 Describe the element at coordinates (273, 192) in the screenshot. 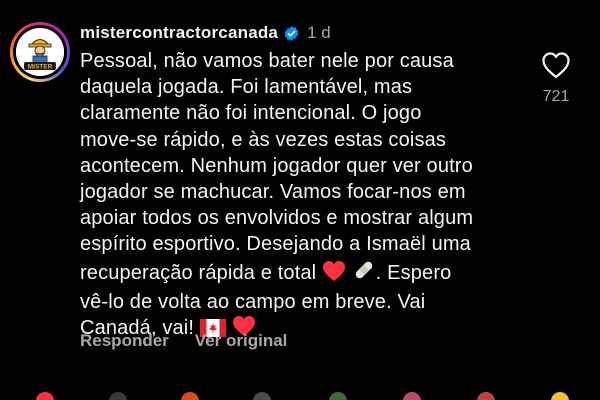

I see `comment-line: jogador se machucar. Vamos focar-nos em` at that location.